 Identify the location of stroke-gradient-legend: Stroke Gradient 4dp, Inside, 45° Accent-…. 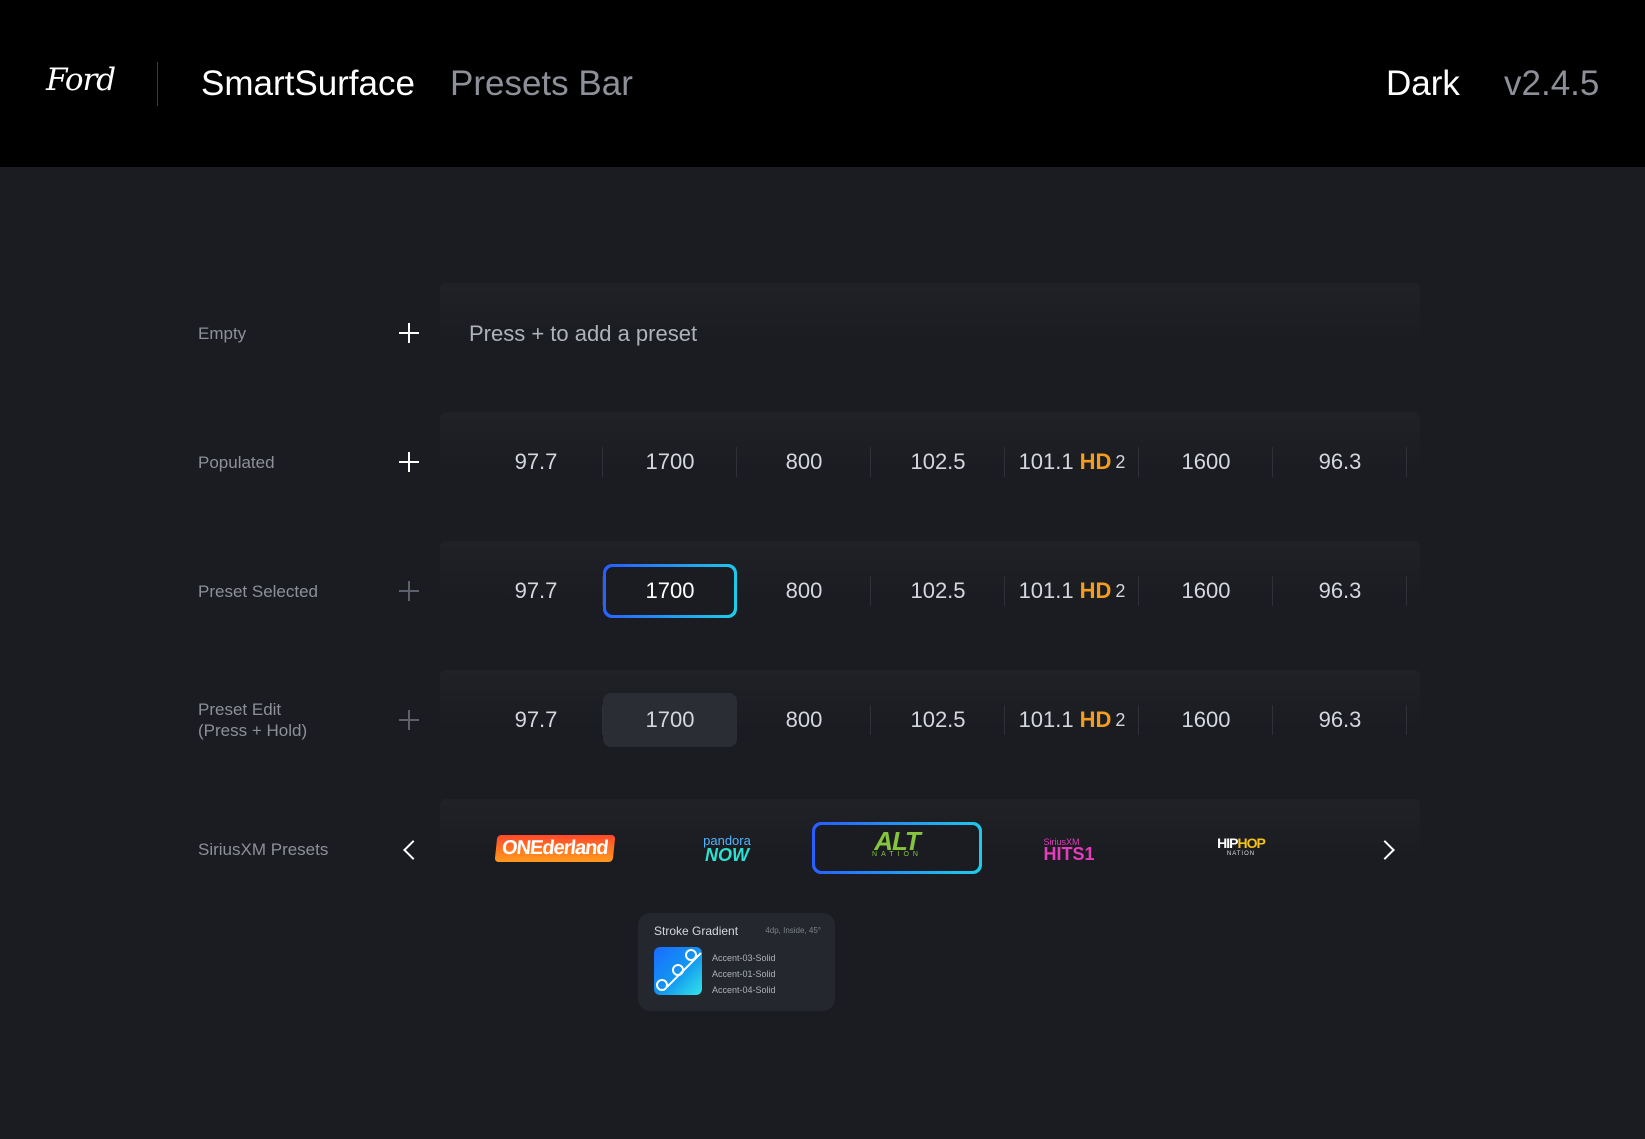
(736, 962).